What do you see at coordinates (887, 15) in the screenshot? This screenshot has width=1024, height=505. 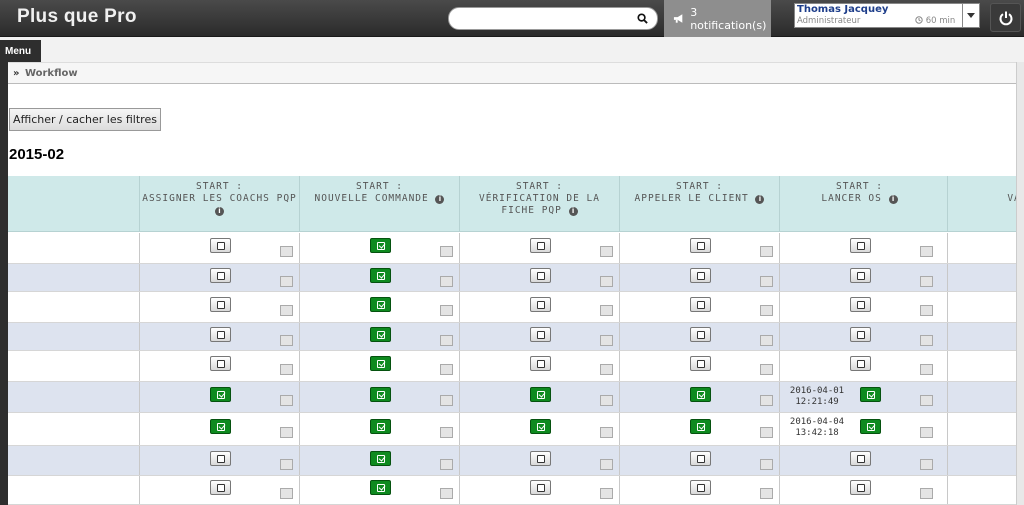 I see `user-selector: Thomas Jacquey Administrateur 60 min` at bounding box center [887, 15].